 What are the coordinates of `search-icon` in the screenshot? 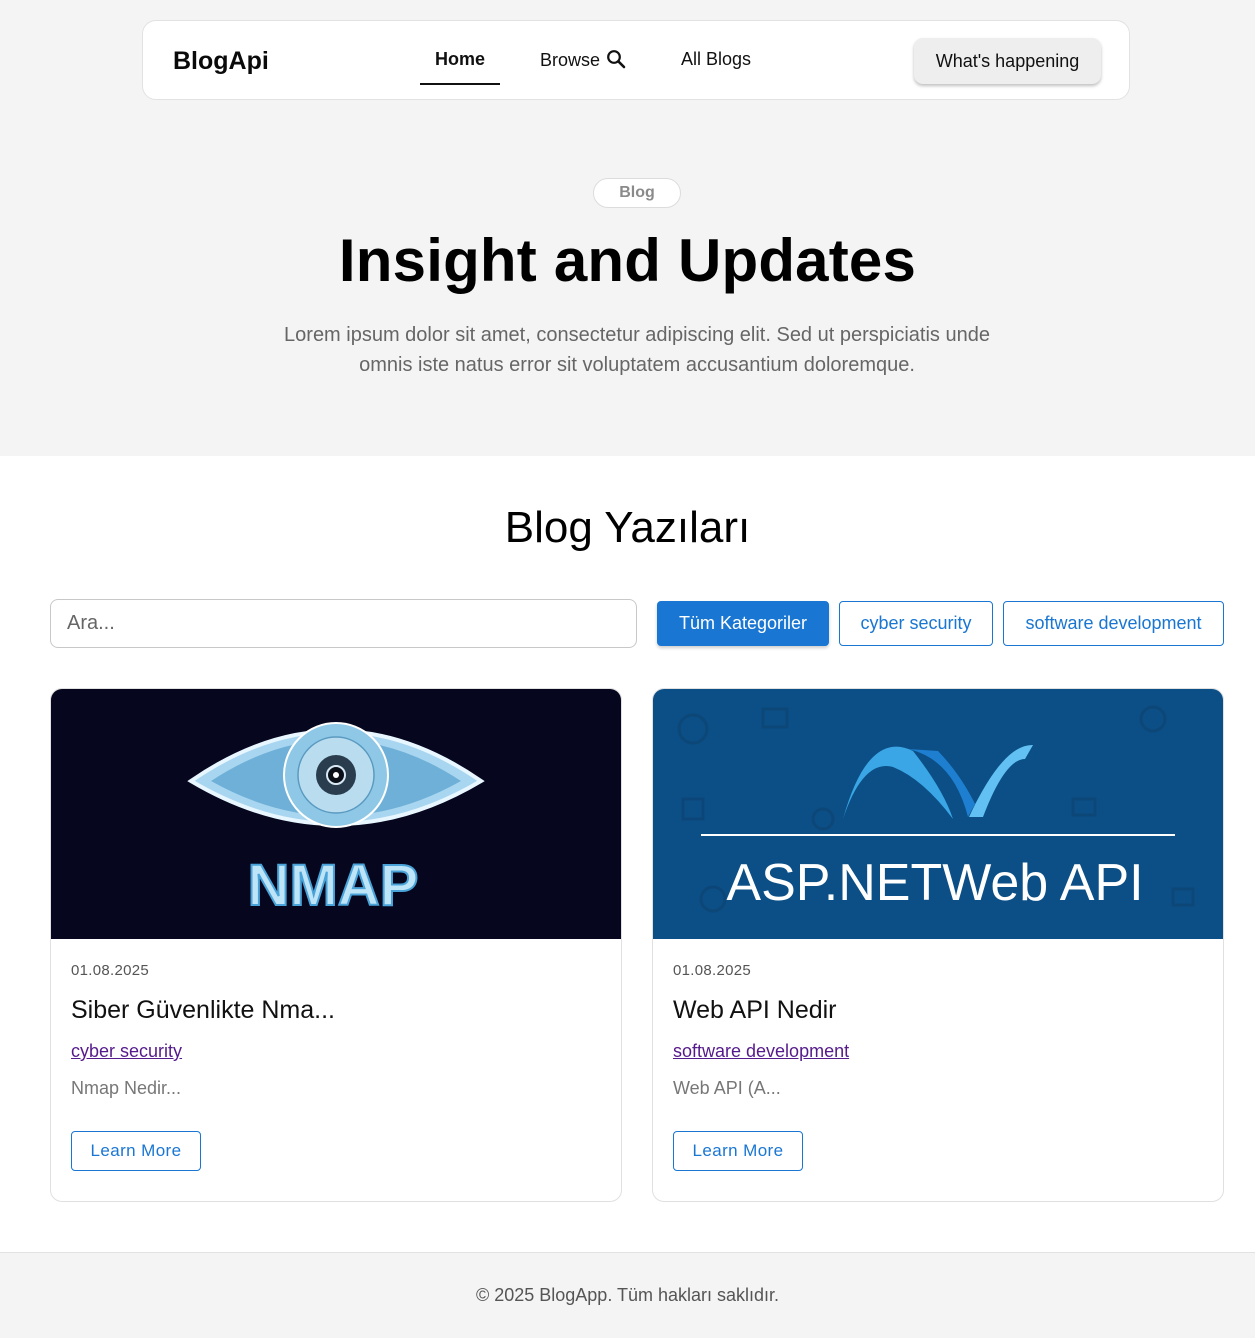 It's located at (616, 61).